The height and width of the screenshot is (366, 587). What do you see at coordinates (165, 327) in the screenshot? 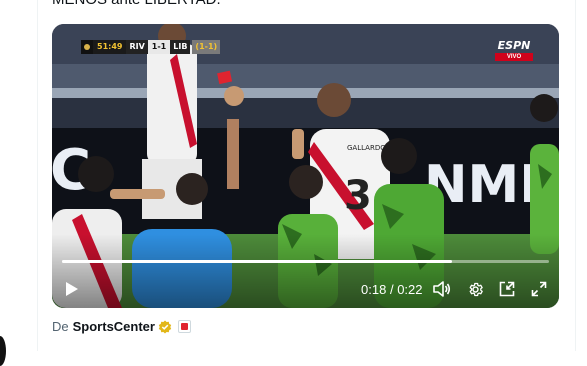
I see `verified-badge-icon` at bounding box center [165, 327].